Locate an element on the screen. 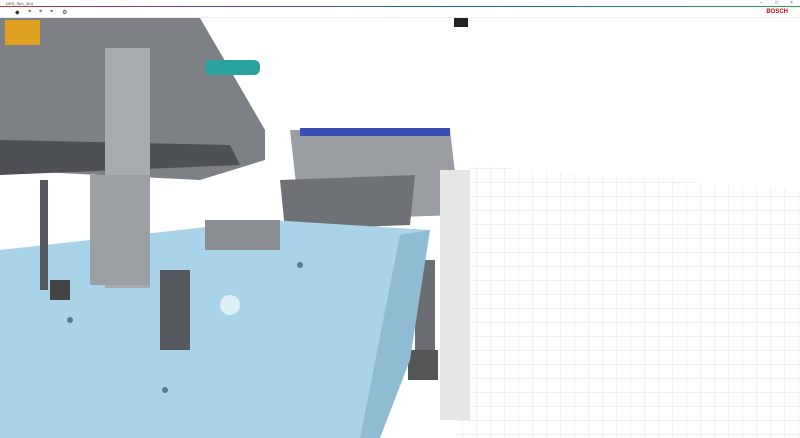 The width and height of the screenshot is (800, 438). bosch-logo: BOSCH is located at coordinates (777, 12).